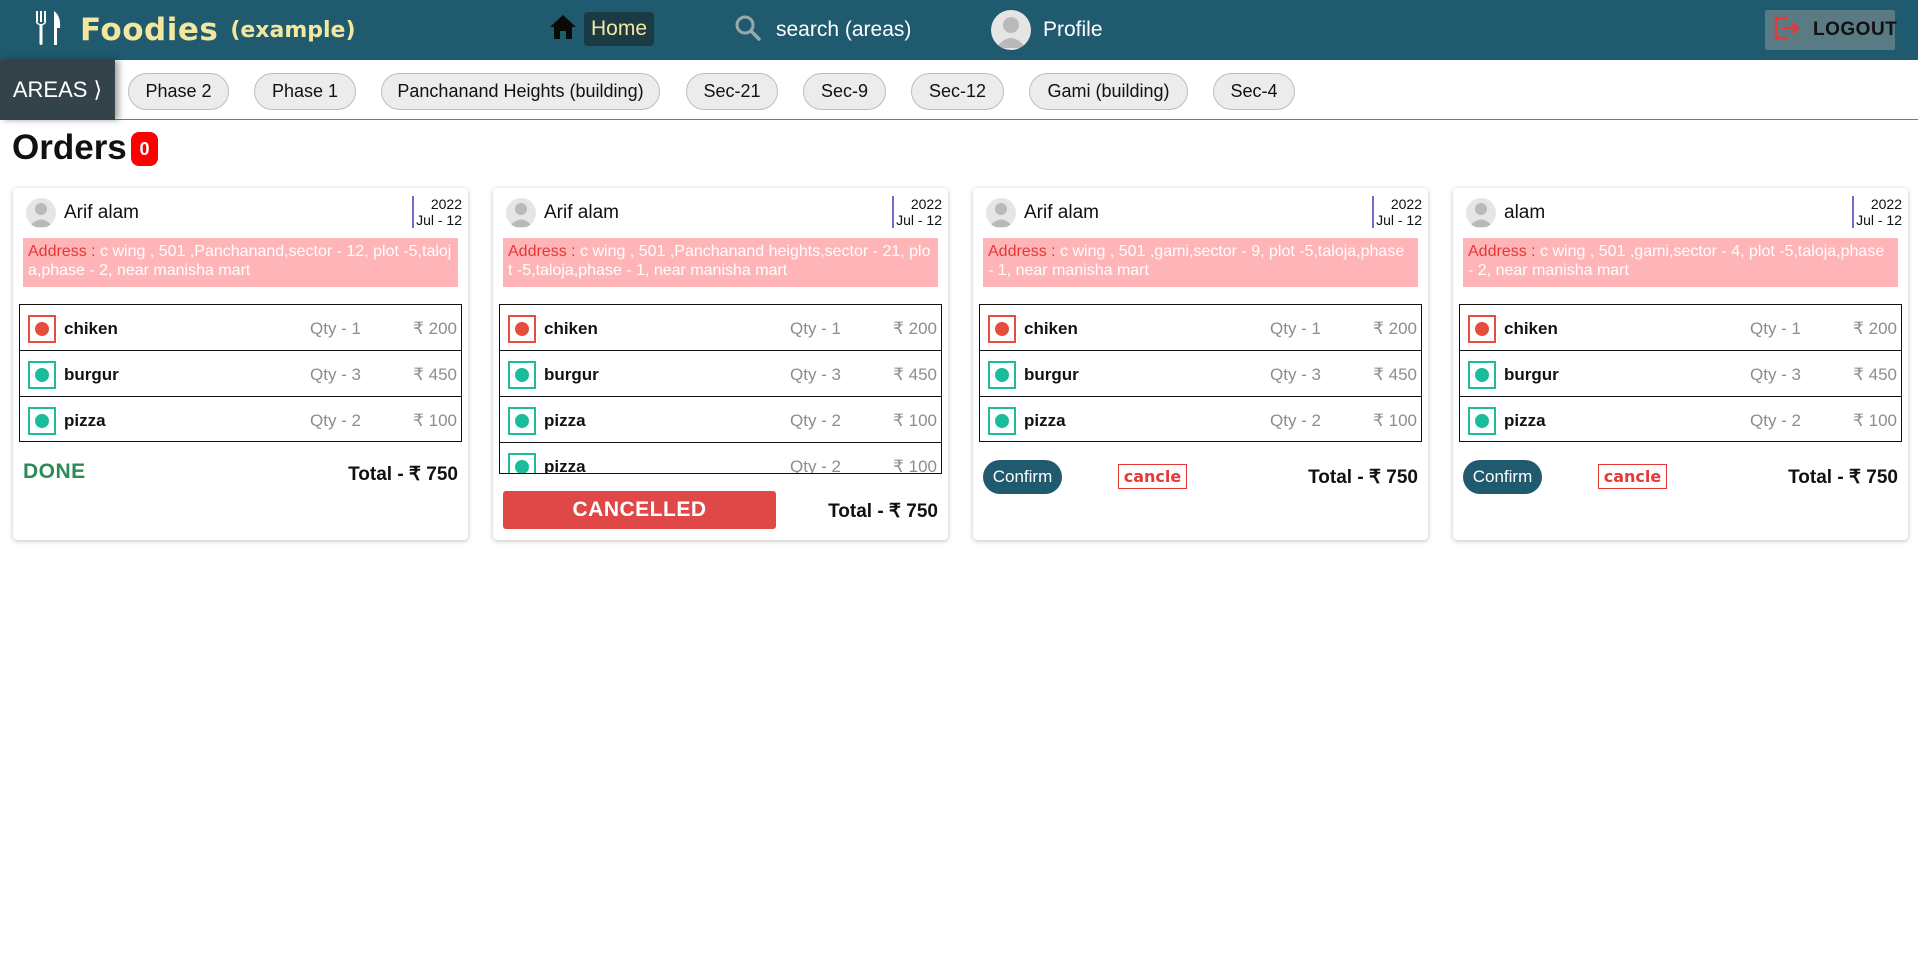  Describe the element at coordinates (305, 91) in the screenshot. I see `area-chip: Phase 1` at that location.